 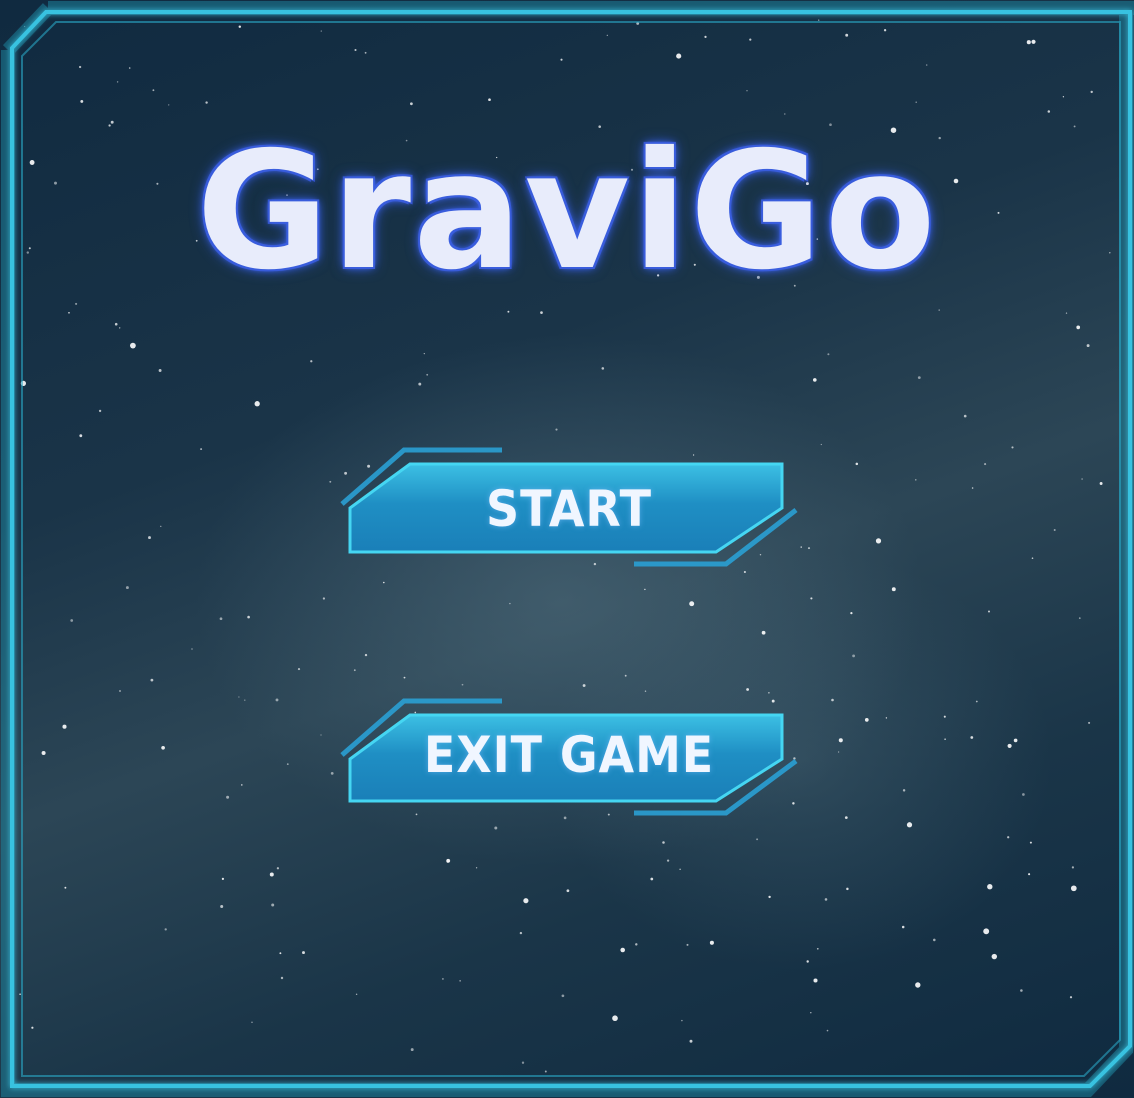 I want to click on exit-game-button: EXIT GAME, so click(x=569, y=759).